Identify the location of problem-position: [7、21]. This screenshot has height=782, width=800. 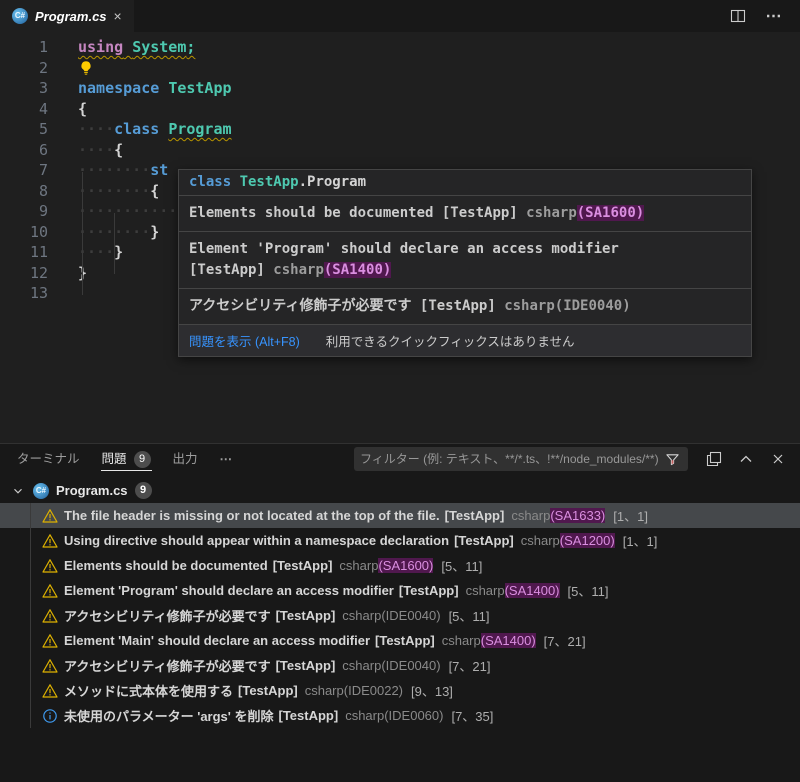
(564, 641).